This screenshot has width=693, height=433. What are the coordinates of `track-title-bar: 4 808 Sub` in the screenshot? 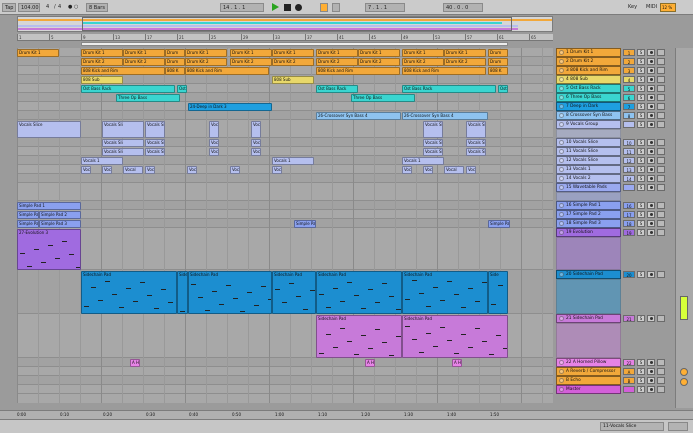 It's located at (588, 79).